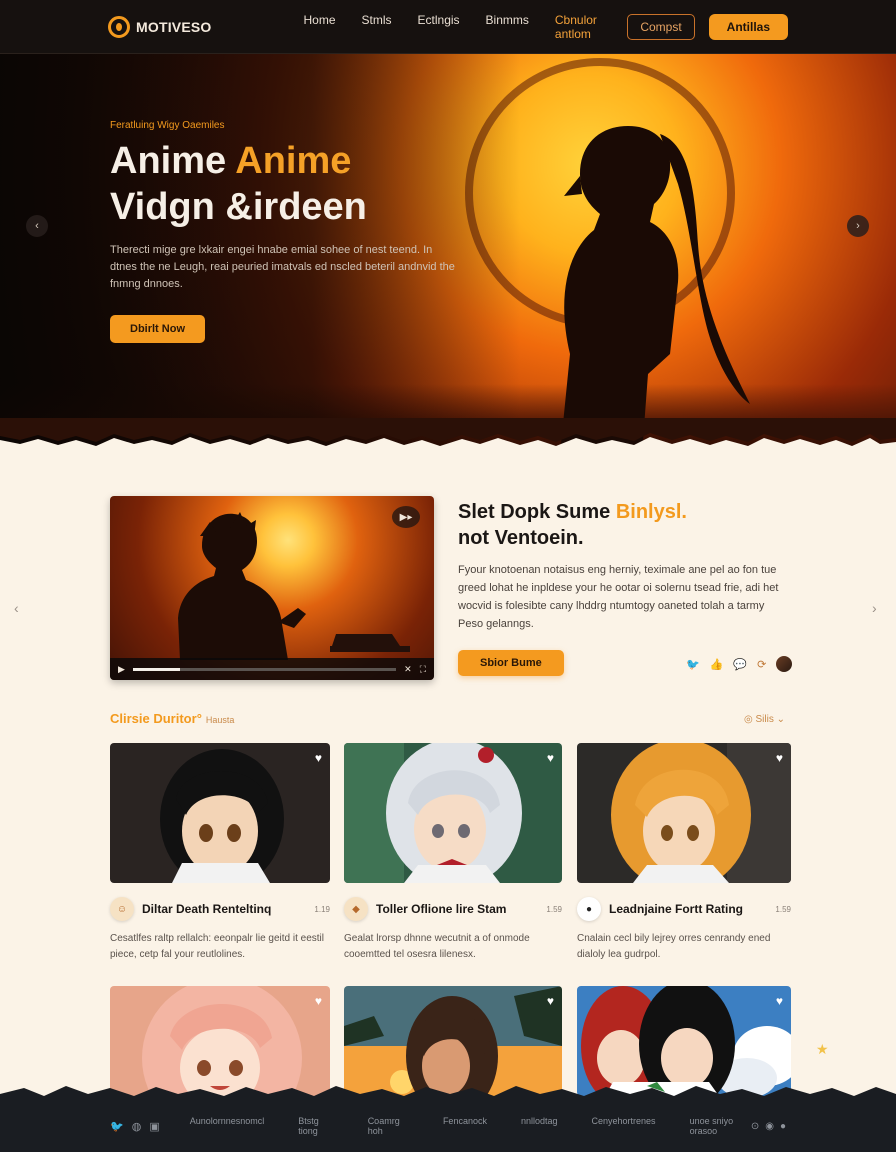 The width and height of the screenshot is (896, 1152). I want to click on info-icon: ●, so click(783, 1126).